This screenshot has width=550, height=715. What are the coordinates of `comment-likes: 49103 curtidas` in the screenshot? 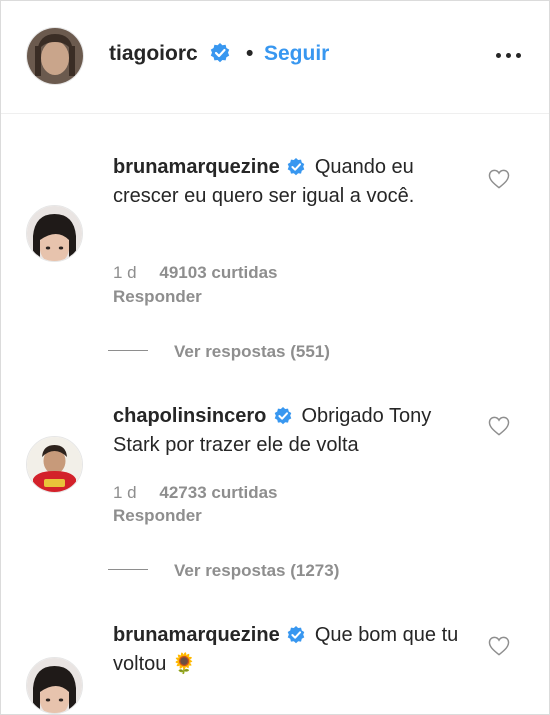 It's located at (218, 272).